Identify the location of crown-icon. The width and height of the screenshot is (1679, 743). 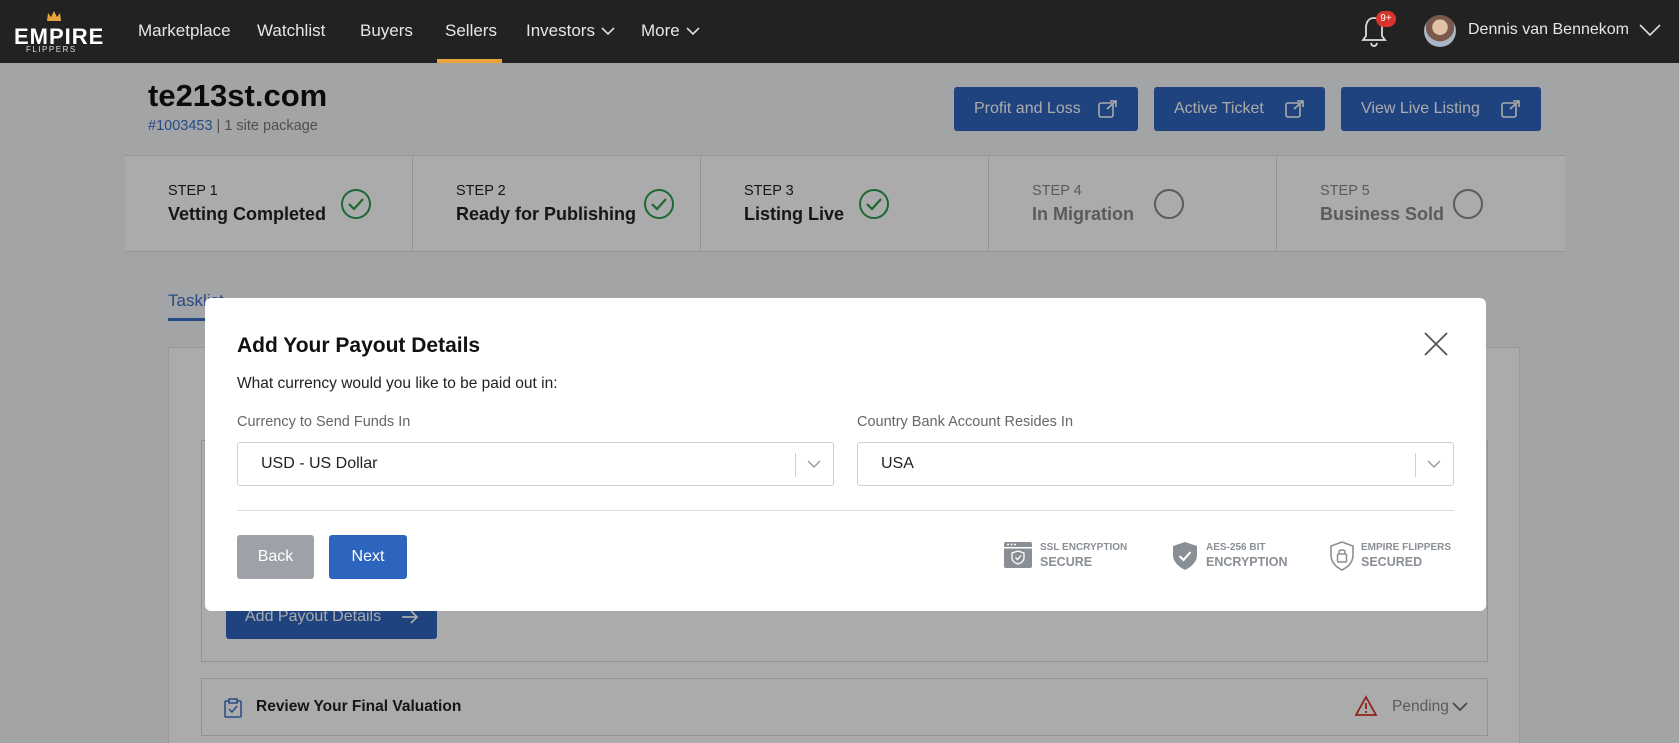
(54, 16).